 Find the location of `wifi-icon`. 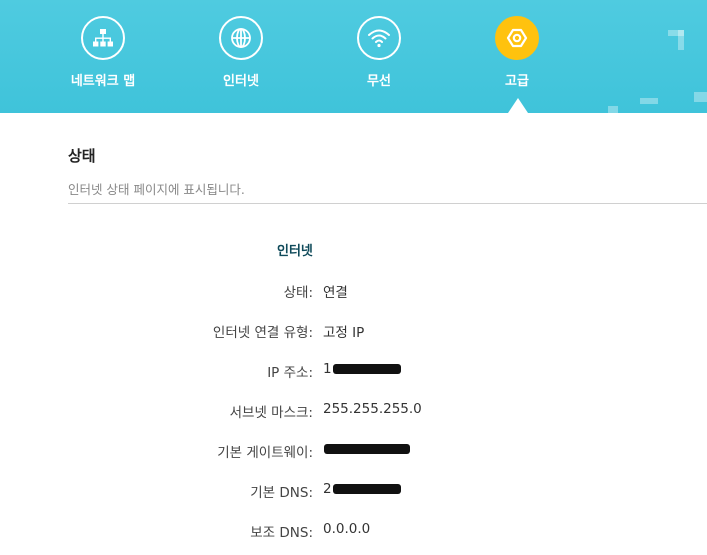

wifi-icon is located at coordinates (379, 38).